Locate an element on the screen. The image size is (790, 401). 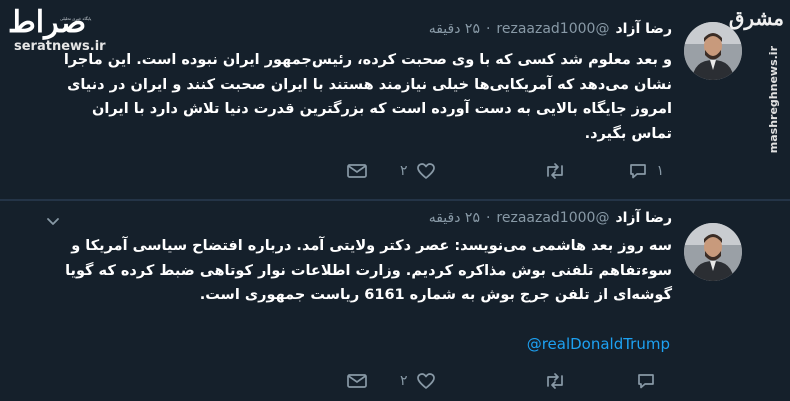
reply-button is located at coordinates (650, 381).